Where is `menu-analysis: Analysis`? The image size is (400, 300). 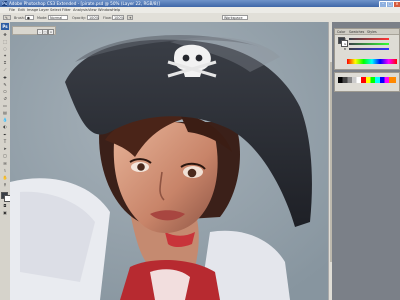 menu-analysis: Analysis is located at coordinates (80, 10).